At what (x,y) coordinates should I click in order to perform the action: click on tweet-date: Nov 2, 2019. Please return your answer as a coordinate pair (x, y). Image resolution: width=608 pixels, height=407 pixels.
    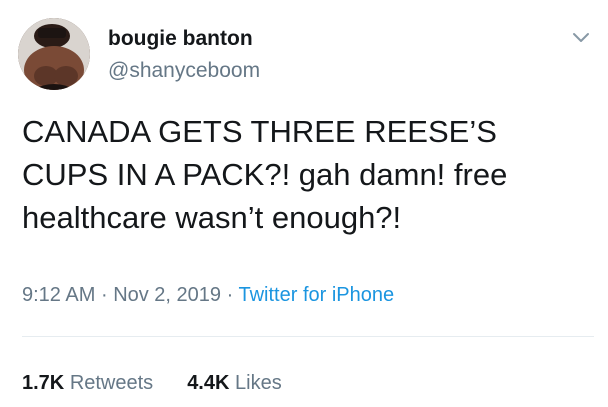
    Looking at the image, I should click on (167, 295).